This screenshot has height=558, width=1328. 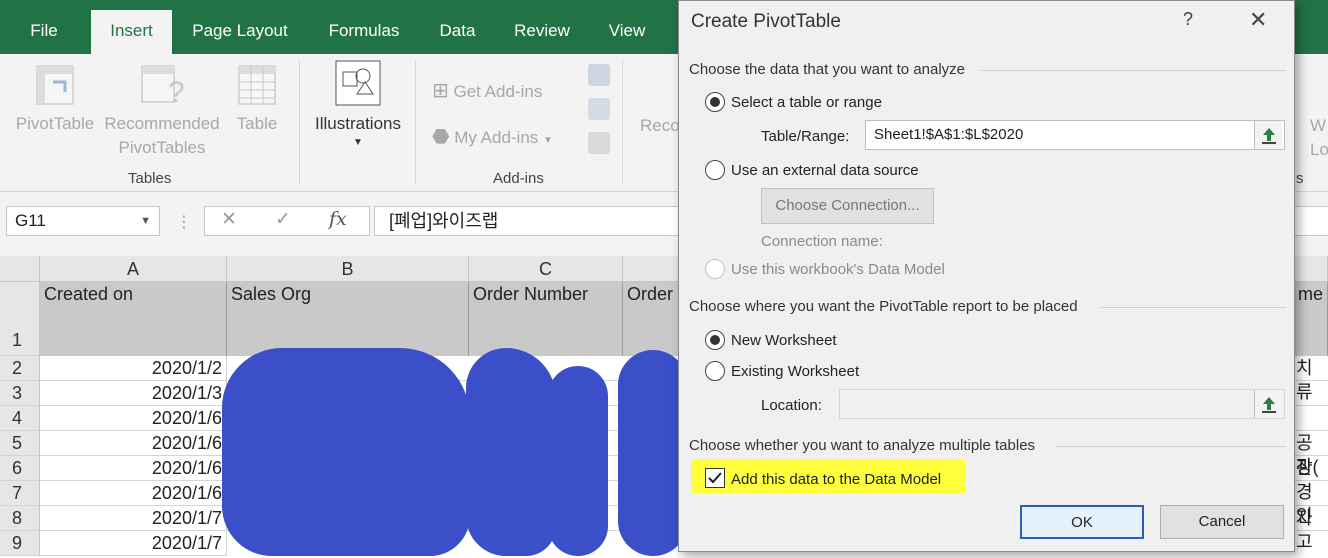 I want to click on table-range-label: Table/Range:, so click(x=805, y=136).